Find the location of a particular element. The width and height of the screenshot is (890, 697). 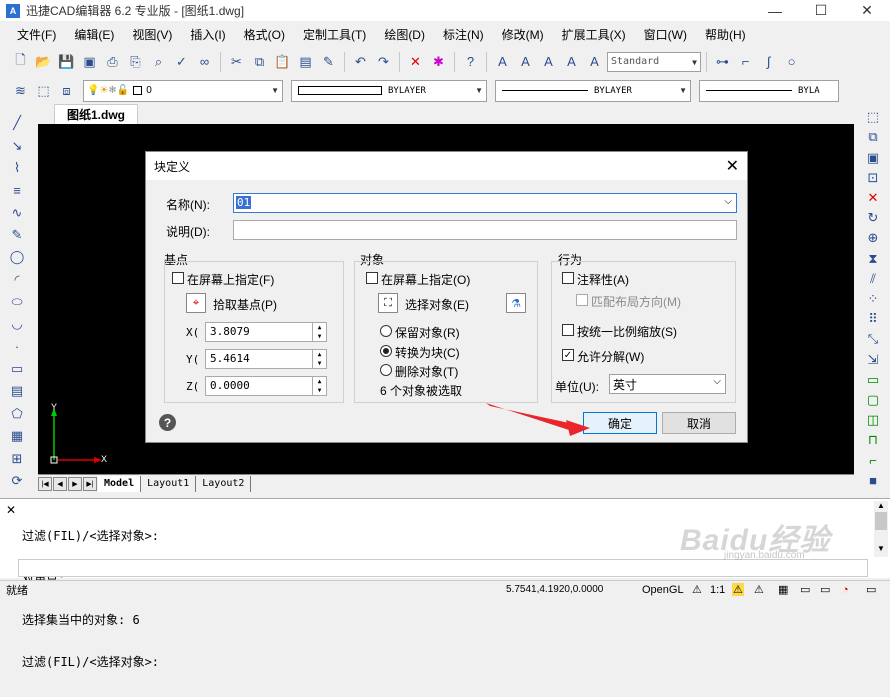

lineweight-select: BYLA is located at coordinates (769, 90).